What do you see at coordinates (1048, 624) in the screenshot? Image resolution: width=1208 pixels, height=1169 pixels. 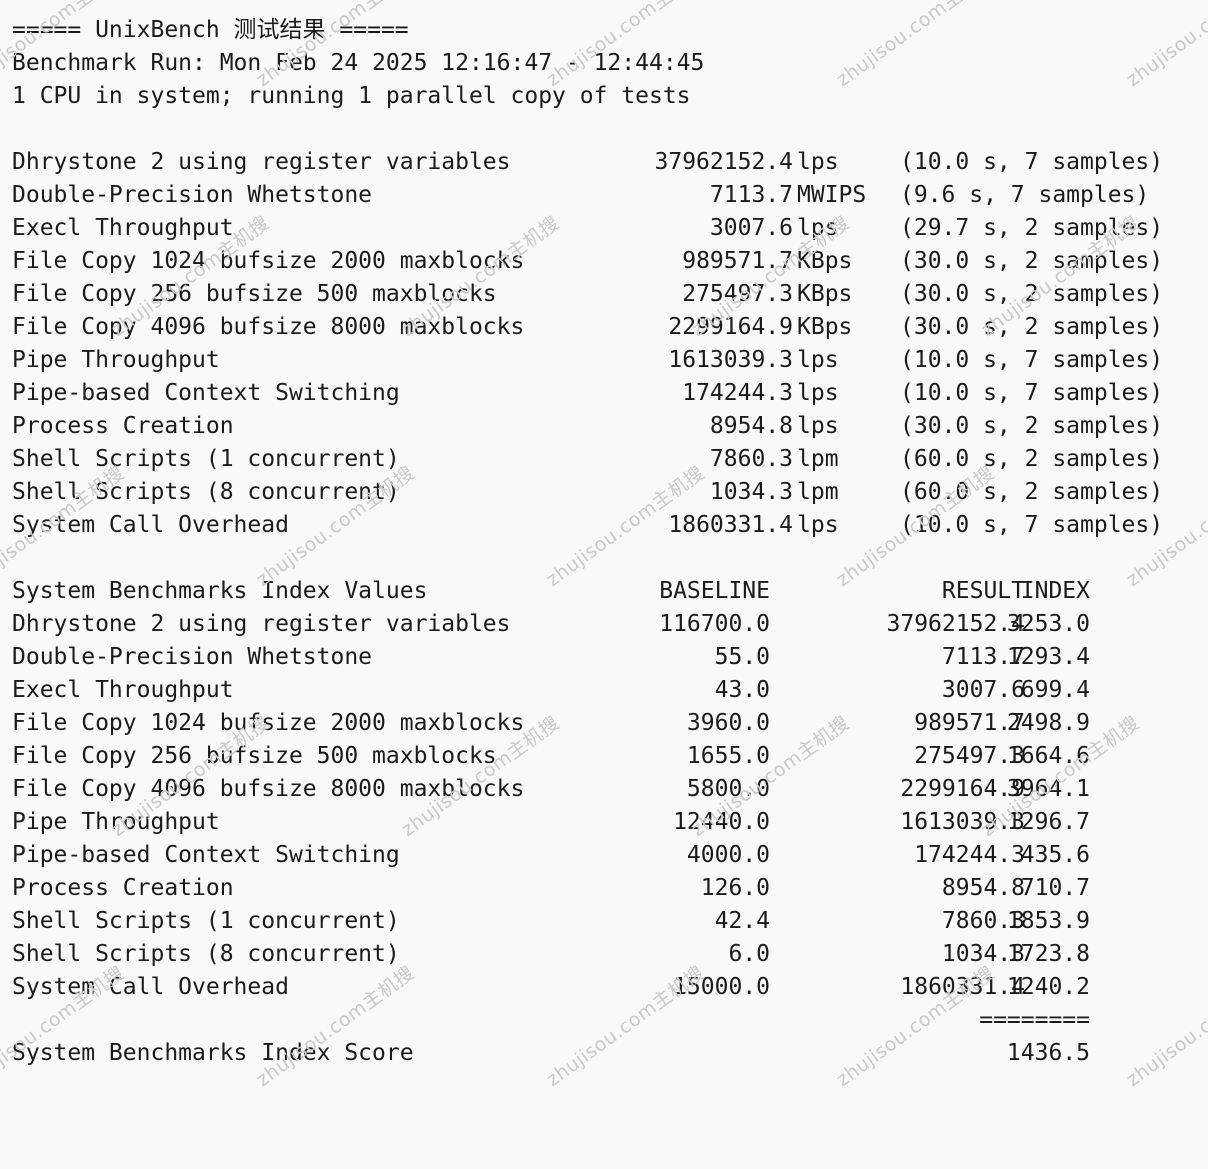 I see `index-index-value: 3253.0` at bounding box center [1048, 624].